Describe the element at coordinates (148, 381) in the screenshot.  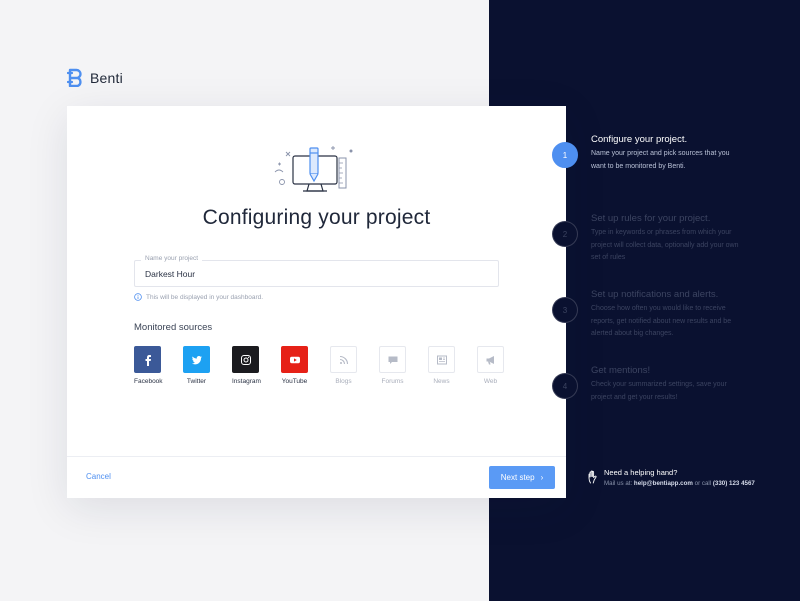
I see `source-label: Facebook` at that location.